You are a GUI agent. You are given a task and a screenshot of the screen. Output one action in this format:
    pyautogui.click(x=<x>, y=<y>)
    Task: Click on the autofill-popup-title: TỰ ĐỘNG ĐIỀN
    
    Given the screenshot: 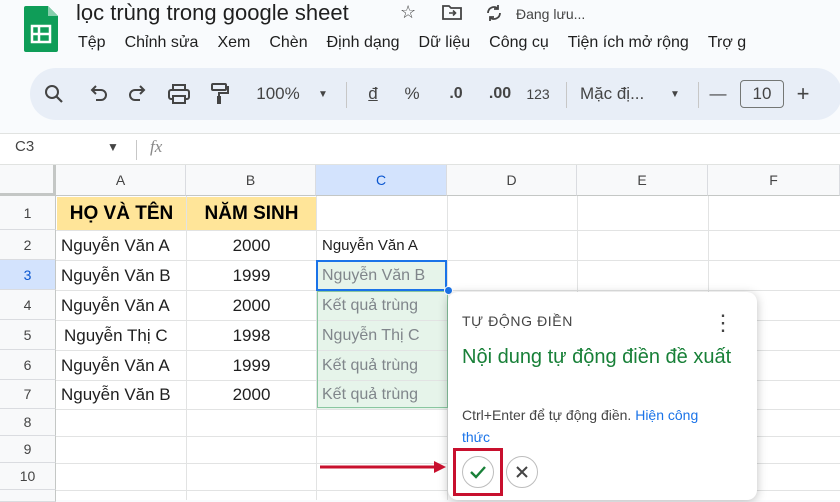 What is the action you would take?
    pyautogui.click(x=517, y=321)
    